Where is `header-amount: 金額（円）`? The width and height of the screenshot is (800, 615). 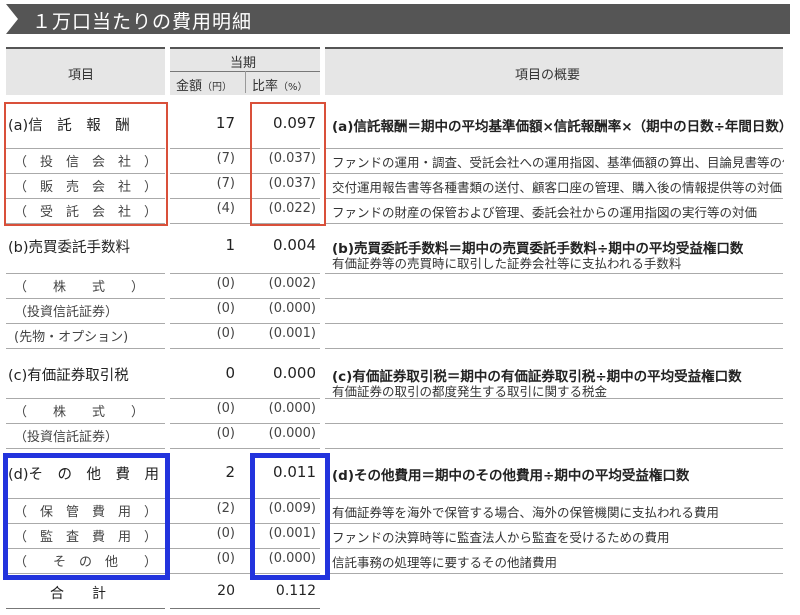 header-amount: 金額（円） is located at coordinates (204, 84).